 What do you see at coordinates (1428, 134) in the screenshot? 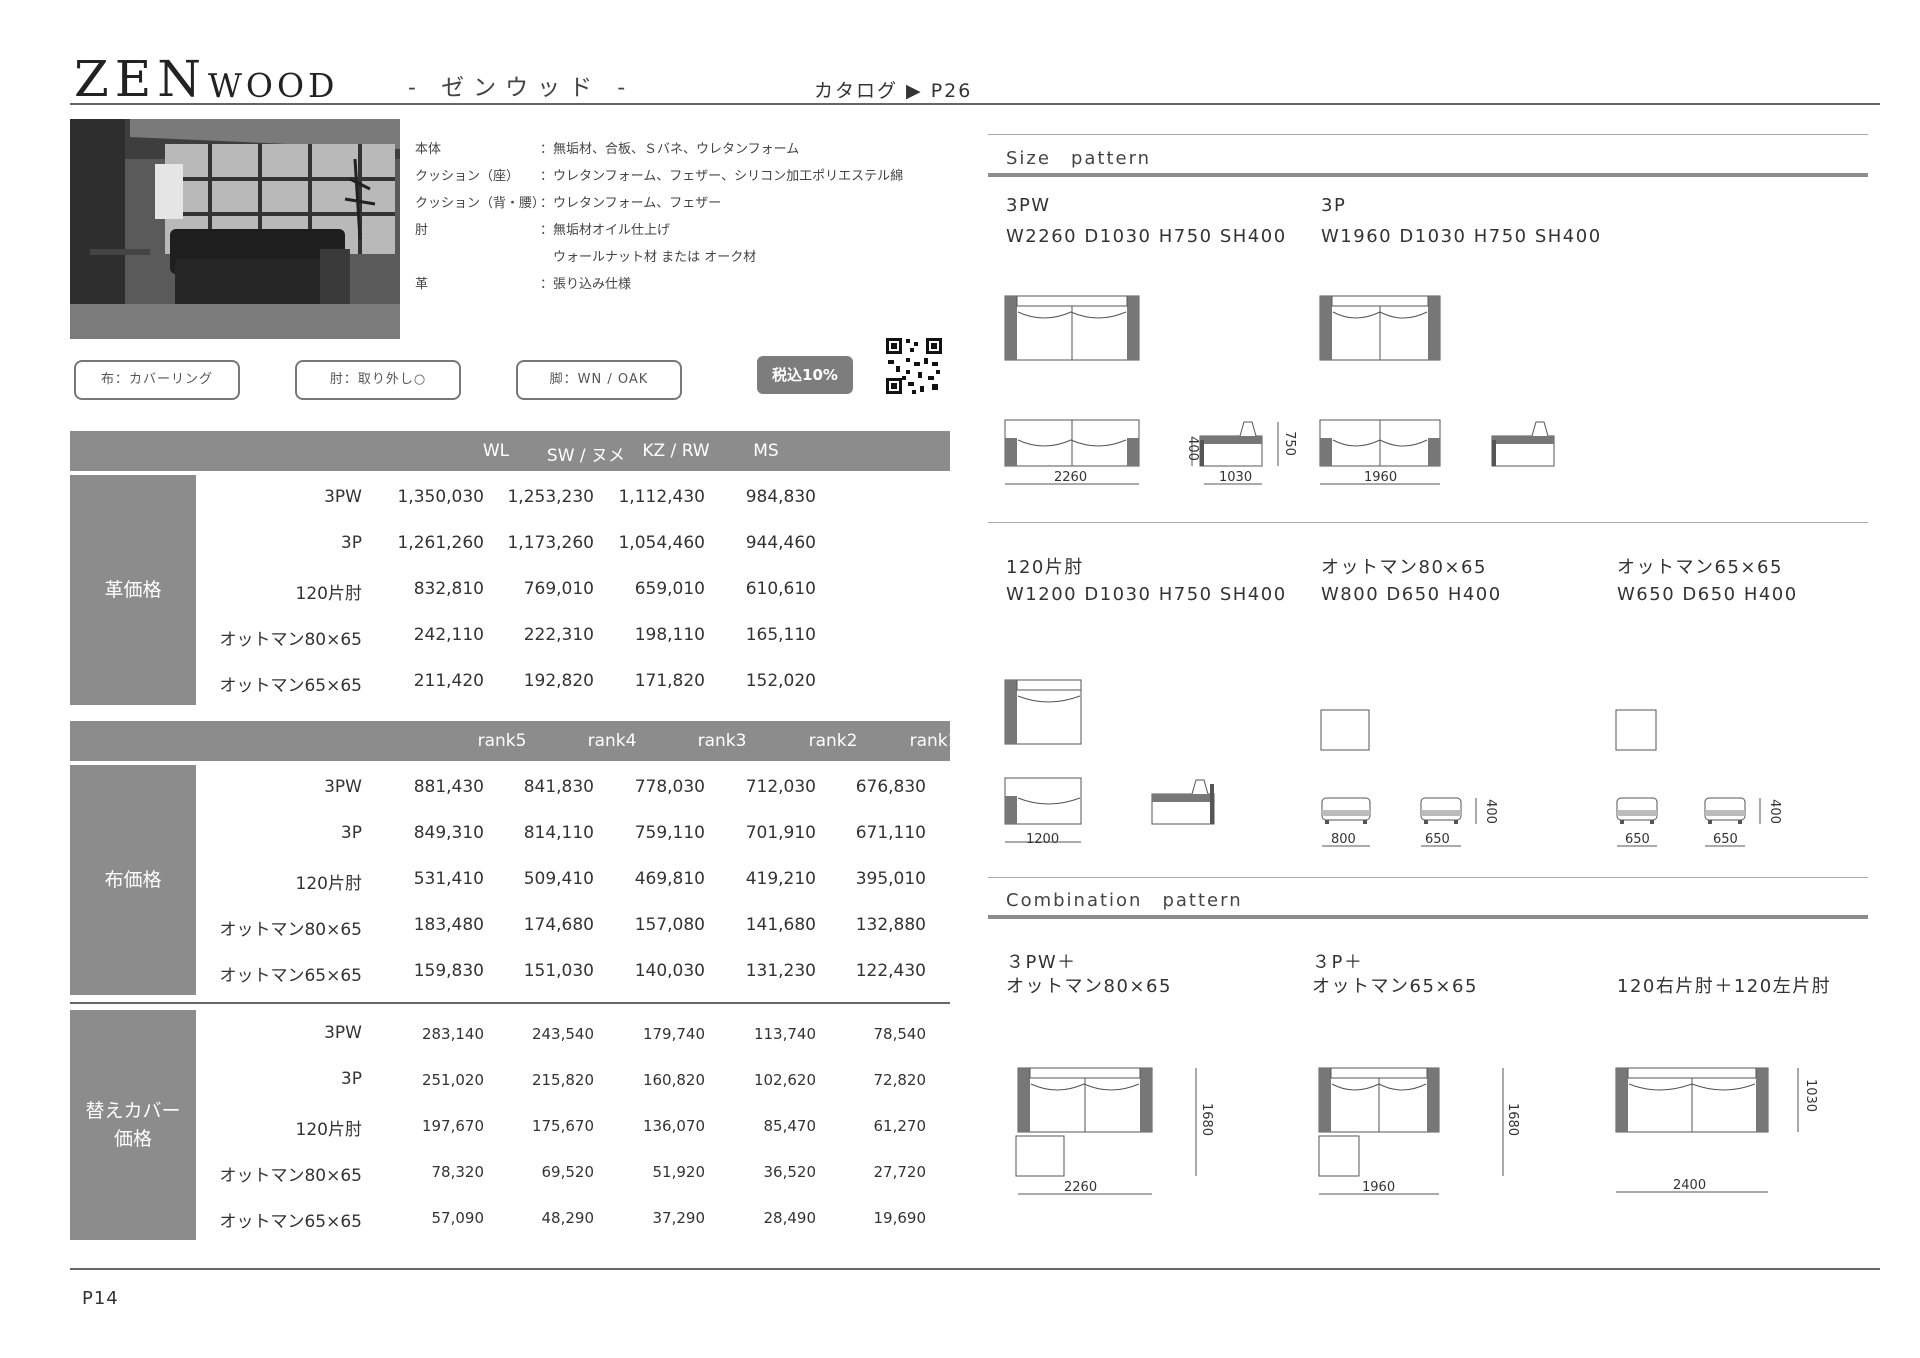
I see `size-top-rule` at bounding box center [1428, 134].